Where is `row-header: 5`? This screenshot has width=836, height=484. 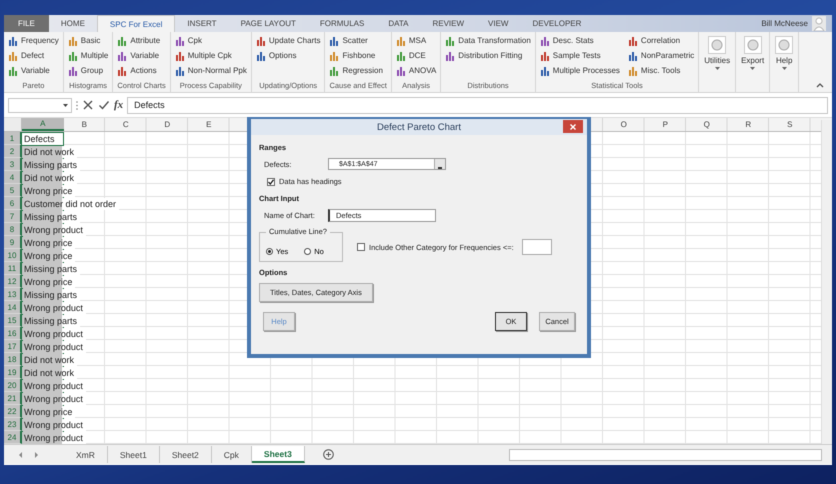
row-header: 5 is located at coordinates (13, 190).